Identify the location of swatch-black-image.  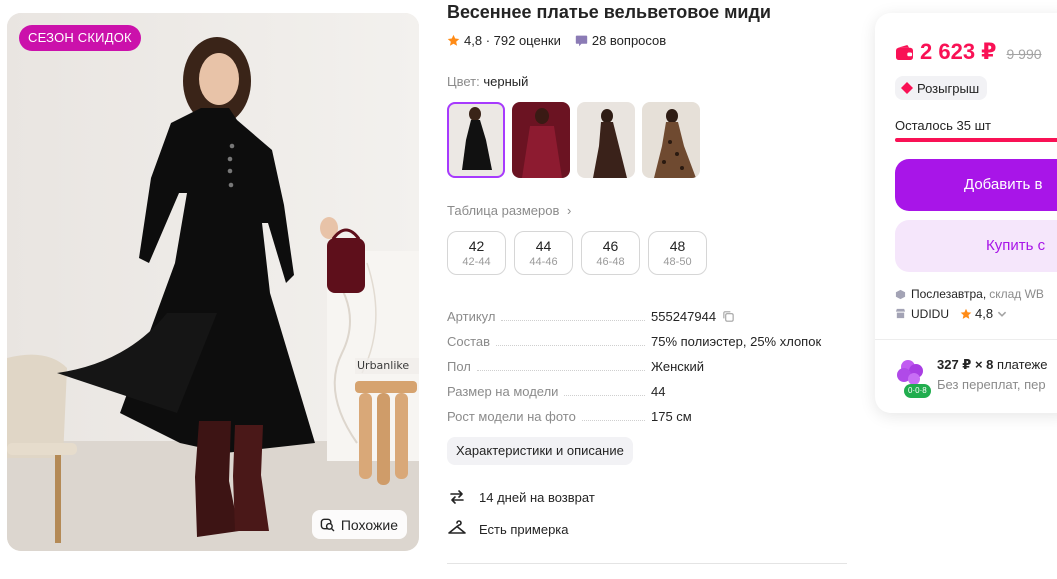
(476, 140).